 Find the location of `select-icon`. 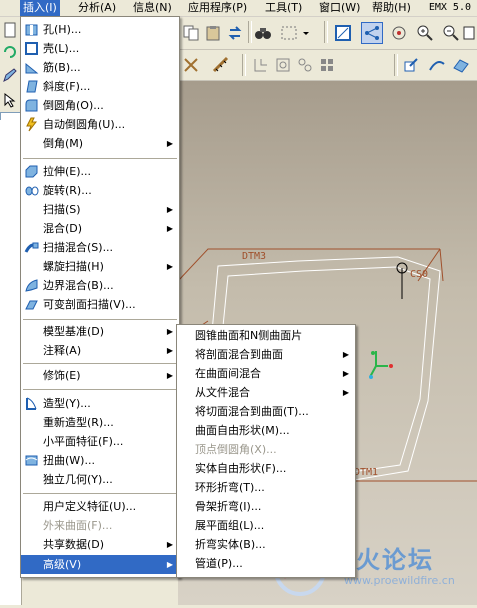

select-icon is located at coordinates (10, 100).